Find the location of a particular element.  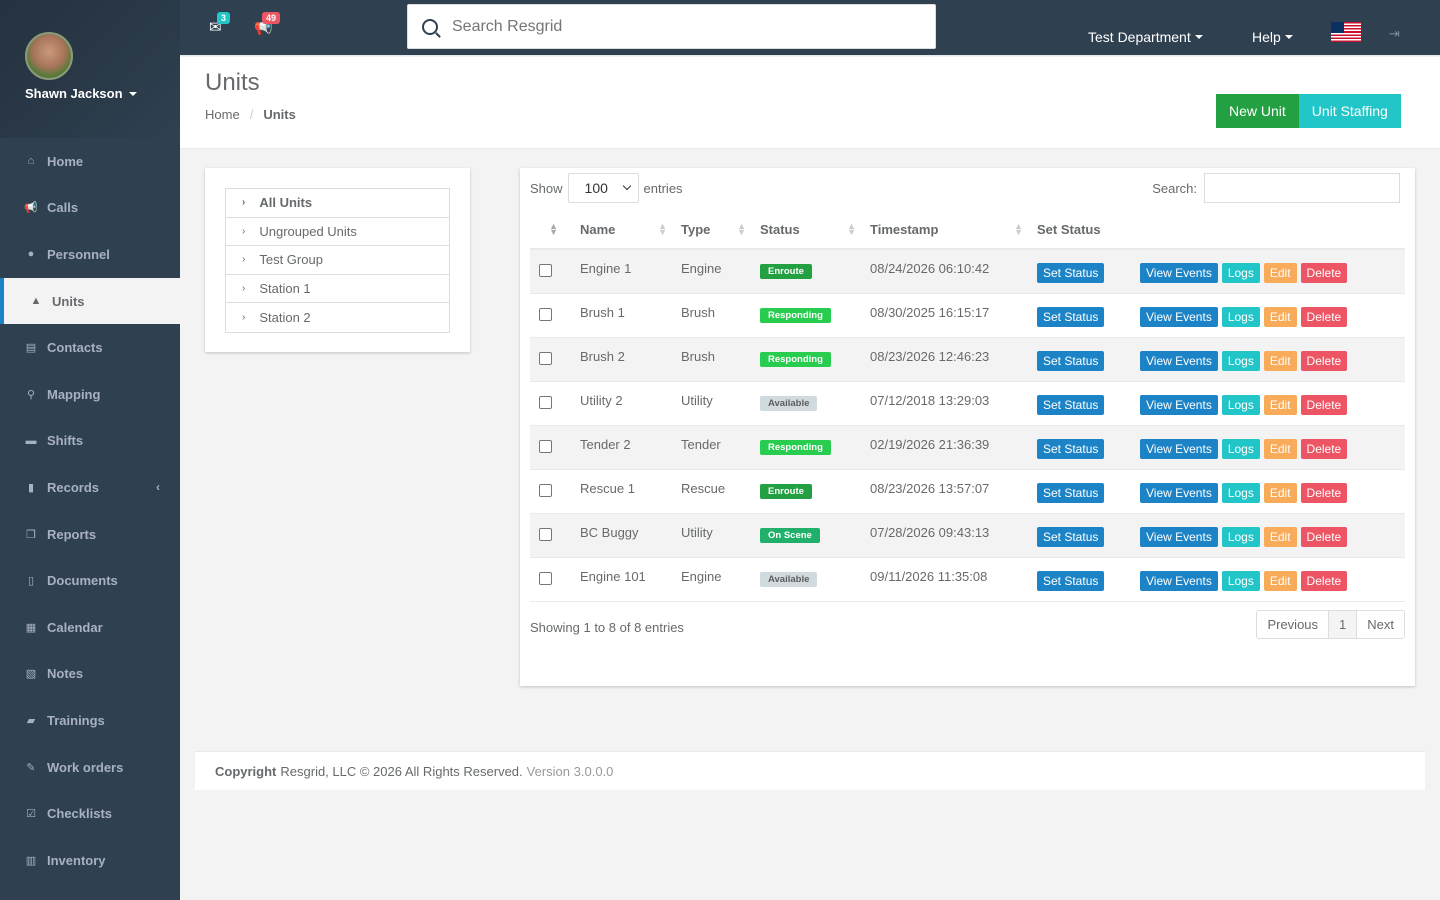

sidebar-item-home: ⌂ Home is located at coordinates (90, 161).